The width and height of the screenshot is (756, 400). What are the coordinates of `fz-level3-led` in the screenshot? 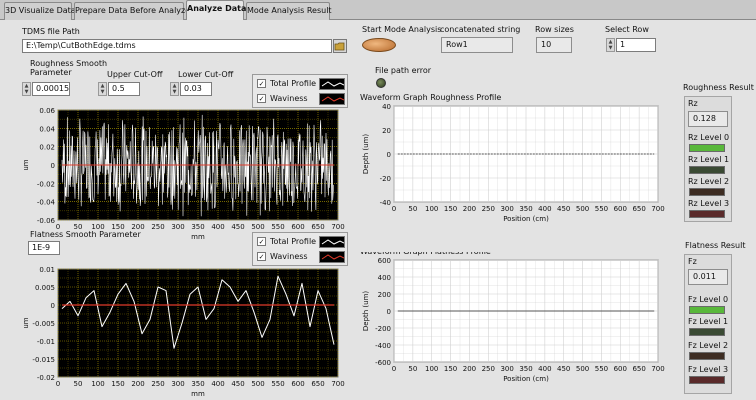 It's located at (707, 380).